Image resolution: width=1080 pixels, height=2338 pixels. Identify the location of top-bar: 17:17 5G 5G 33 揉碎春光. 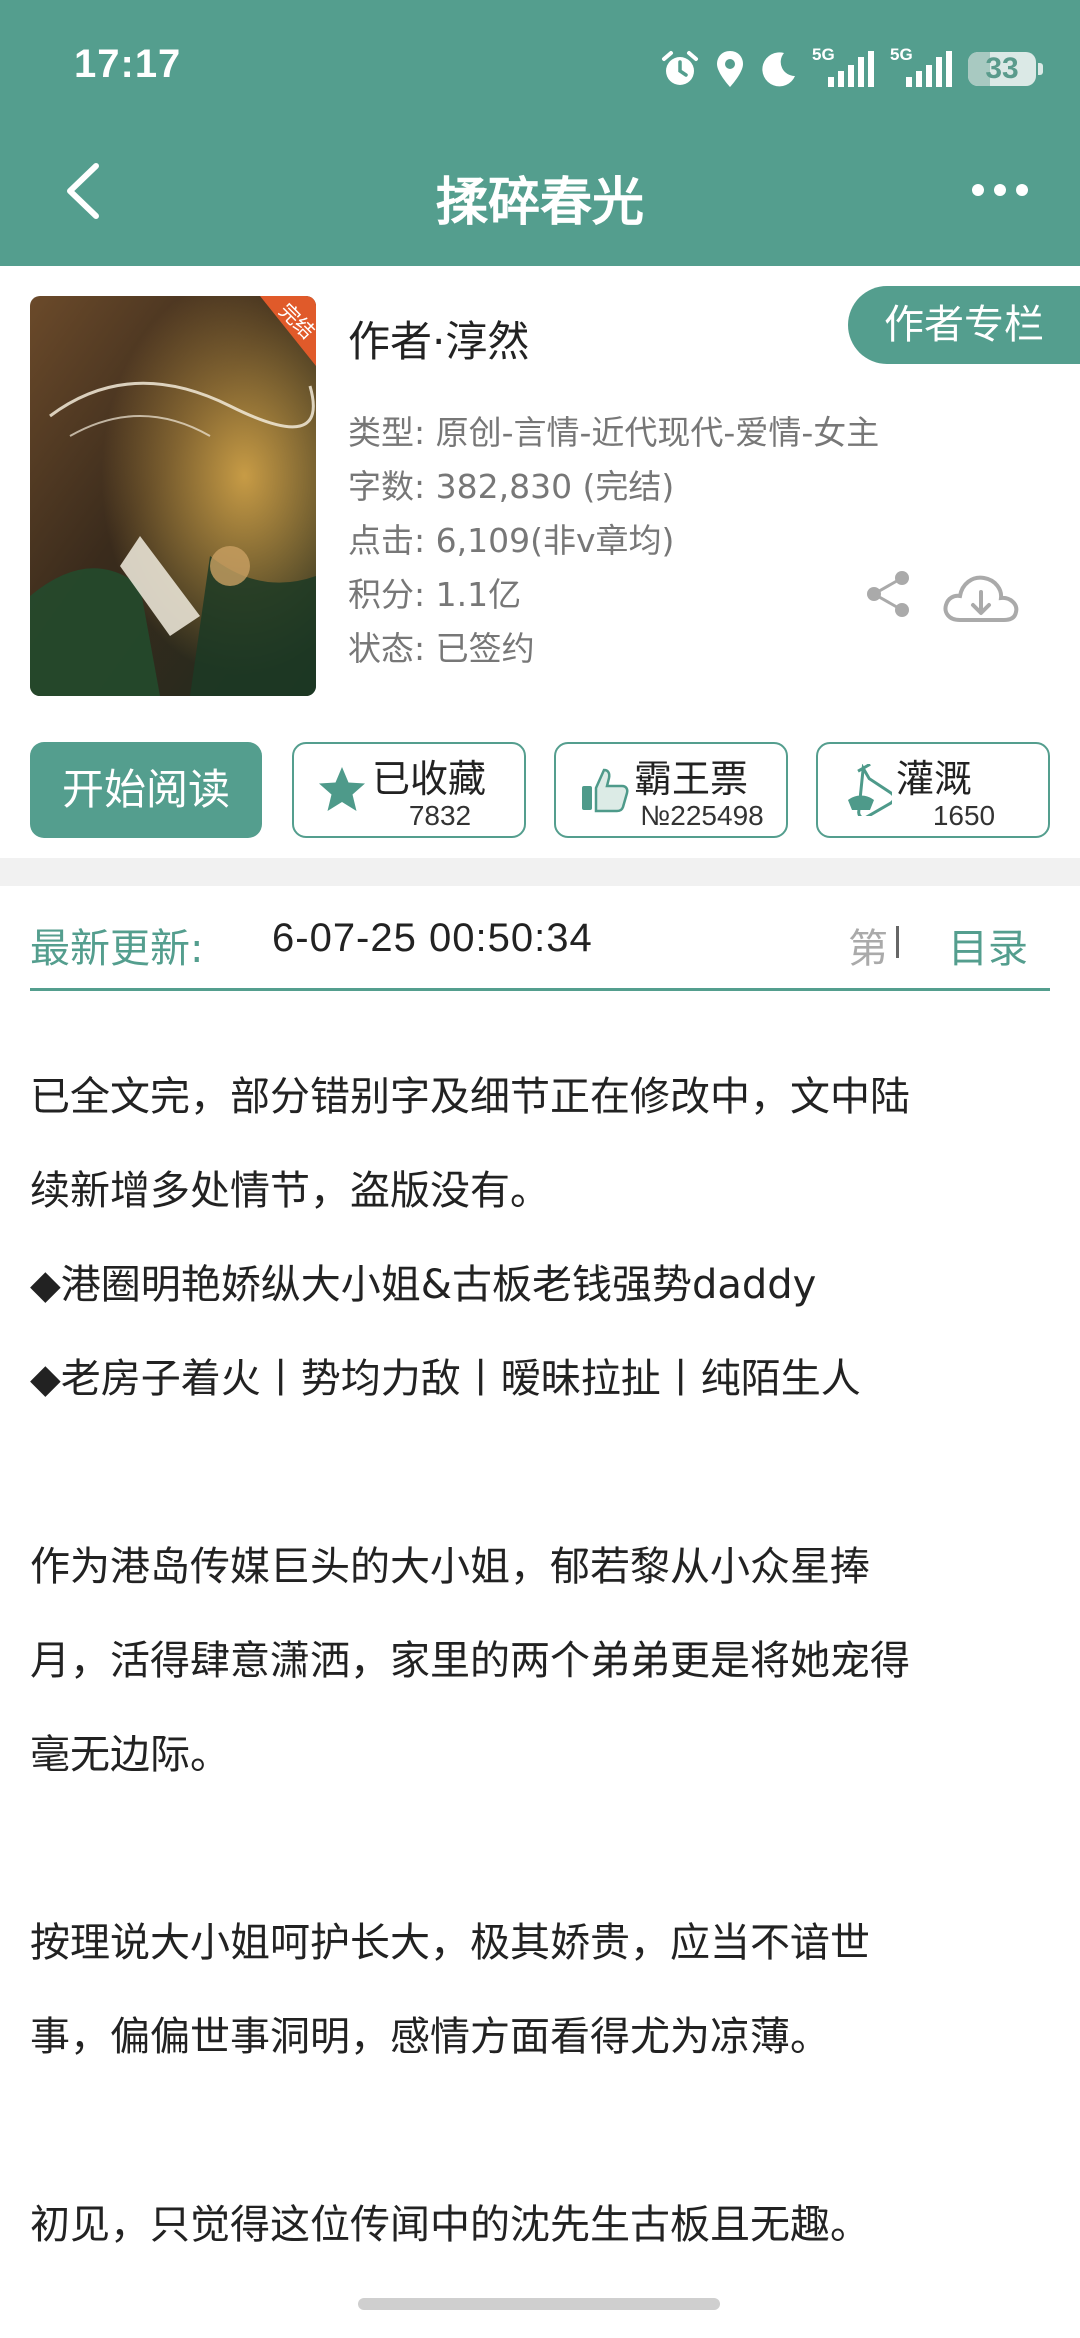
(540, 133).